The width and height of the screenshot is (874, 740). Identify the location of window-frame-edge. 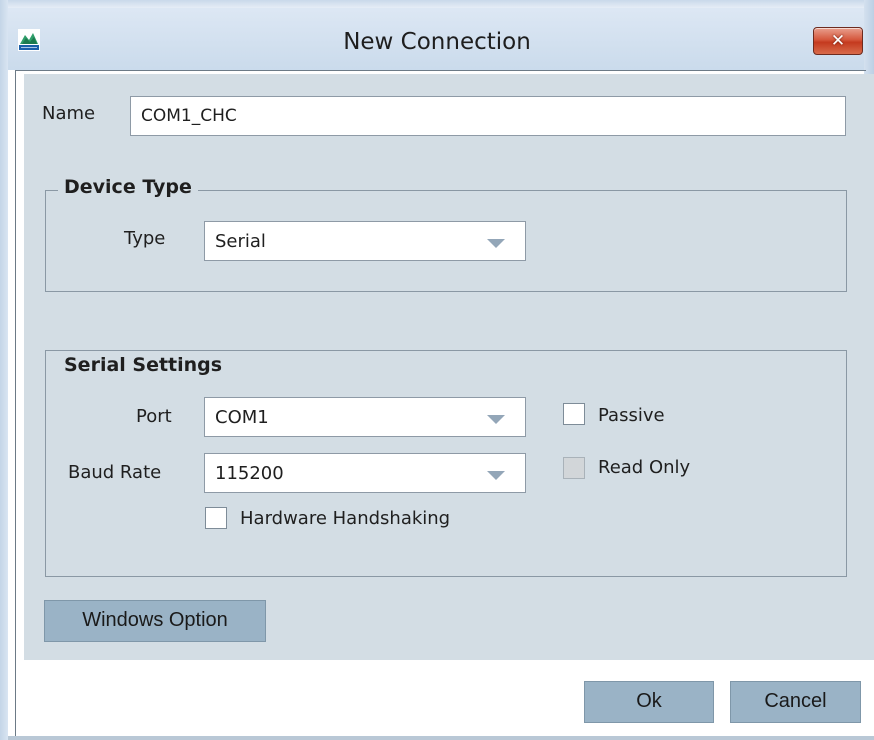
(437, 4).